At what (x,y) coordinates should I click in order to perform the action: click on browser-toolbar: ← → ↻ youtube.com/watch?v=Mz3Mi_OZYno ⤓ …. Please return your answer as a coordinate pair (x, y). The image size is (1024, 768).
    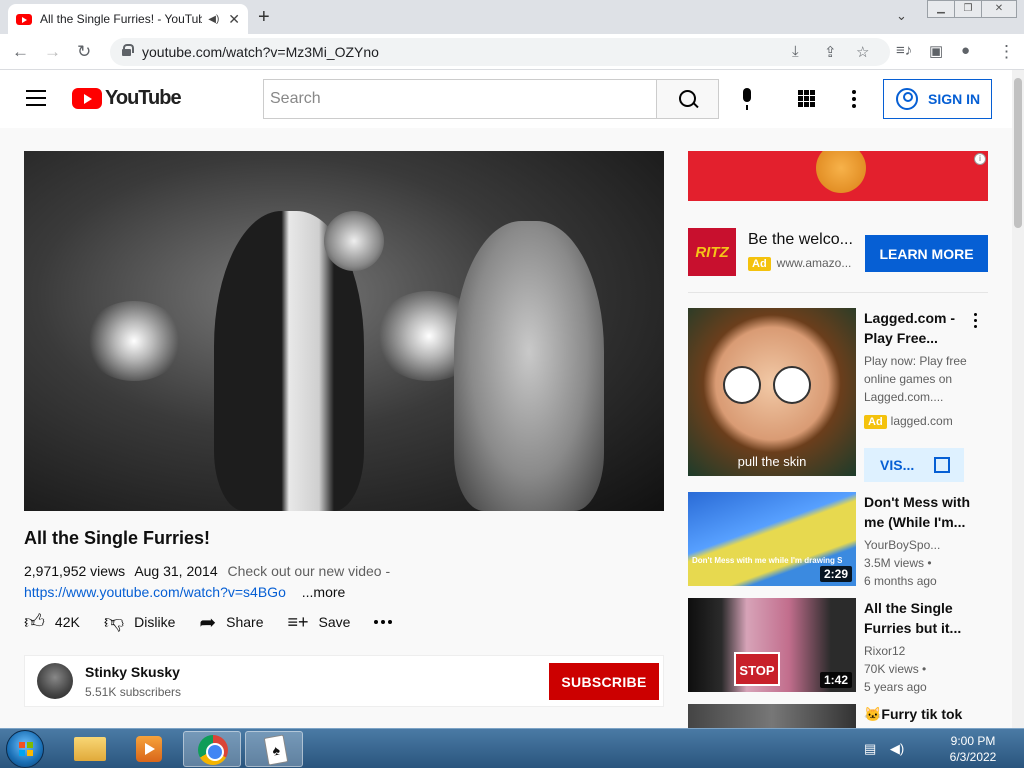
    Looking at the image, I should click on (512, 52).